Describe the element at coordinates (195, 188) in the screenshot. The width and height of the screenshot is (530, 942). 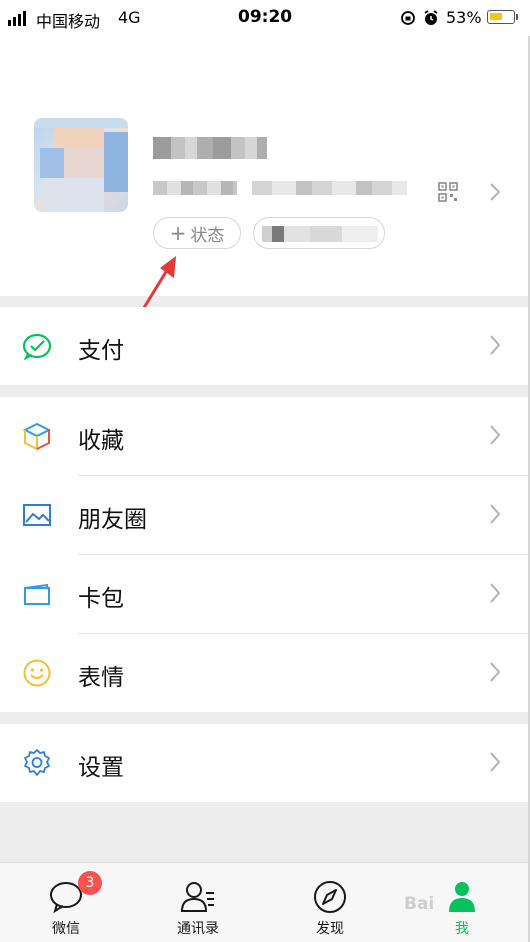
I see `wechat-id-blurred` at that location.